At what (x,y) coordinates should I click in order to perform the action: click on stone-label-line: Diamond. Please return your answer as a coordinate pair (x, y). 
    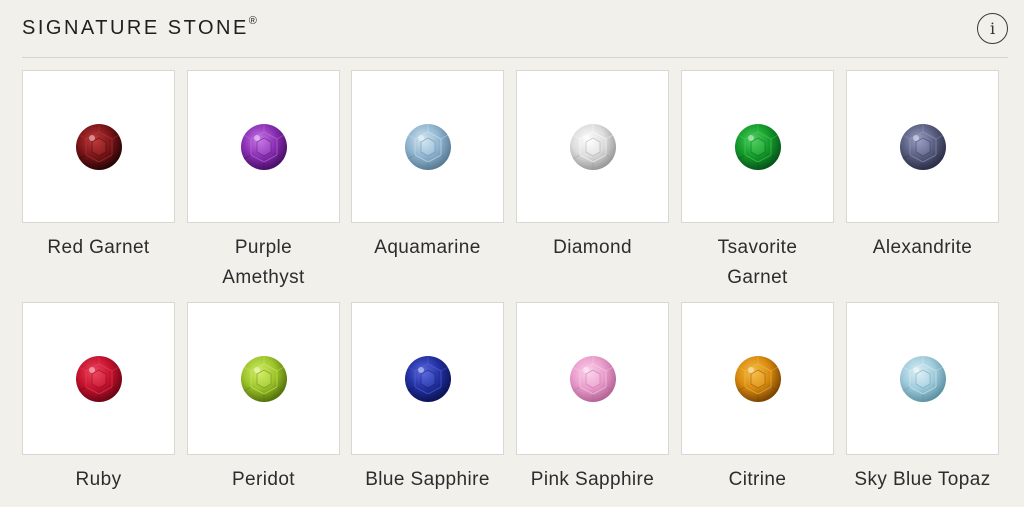
    Looking at the image, I should click on (592, 247).